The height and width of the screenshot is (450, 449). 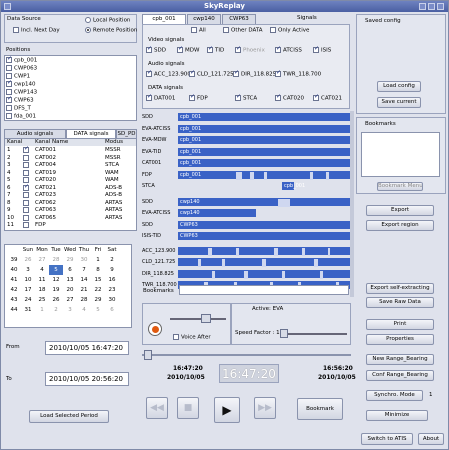 What do you see at coordinates (28, 260) in the screenshot?
I see `calendar-day: 26` at bounding box center [28, 260].